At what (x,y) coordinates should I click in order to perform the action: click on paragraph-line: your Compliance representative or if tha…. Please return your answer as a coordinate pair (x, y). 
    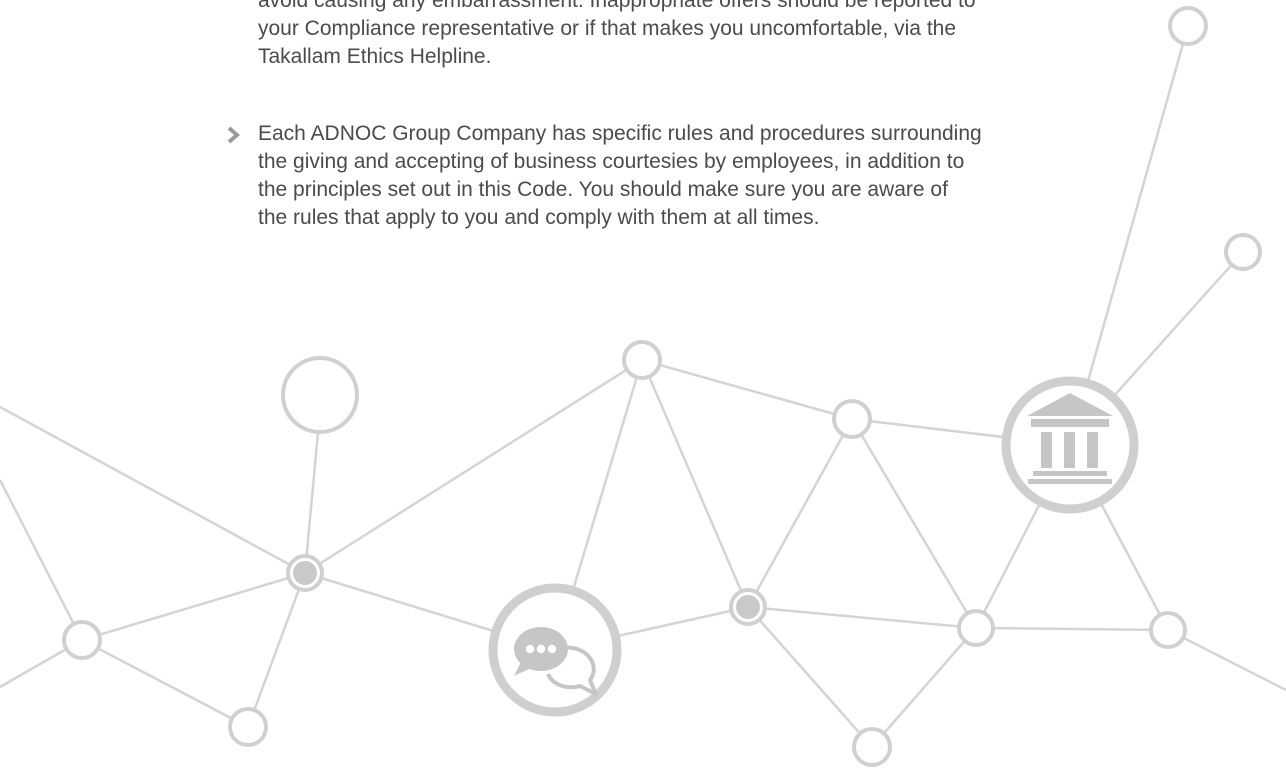
    Looking at the image, I should click on (607, 28).